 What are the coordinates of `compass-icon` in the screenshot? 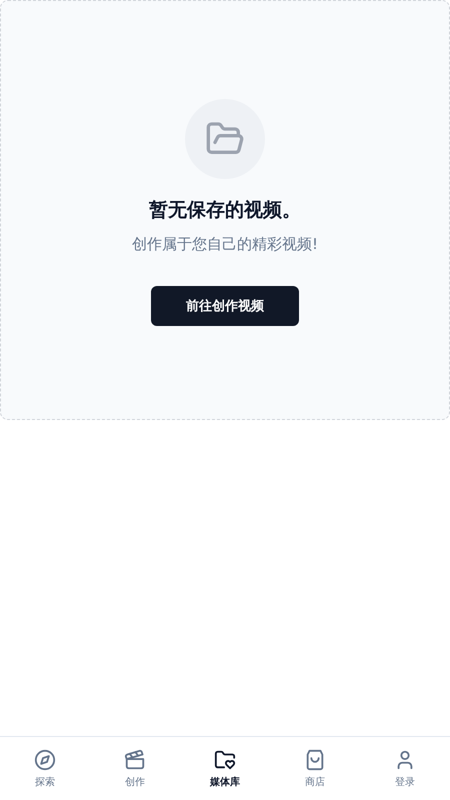 It's located at (45, 759).